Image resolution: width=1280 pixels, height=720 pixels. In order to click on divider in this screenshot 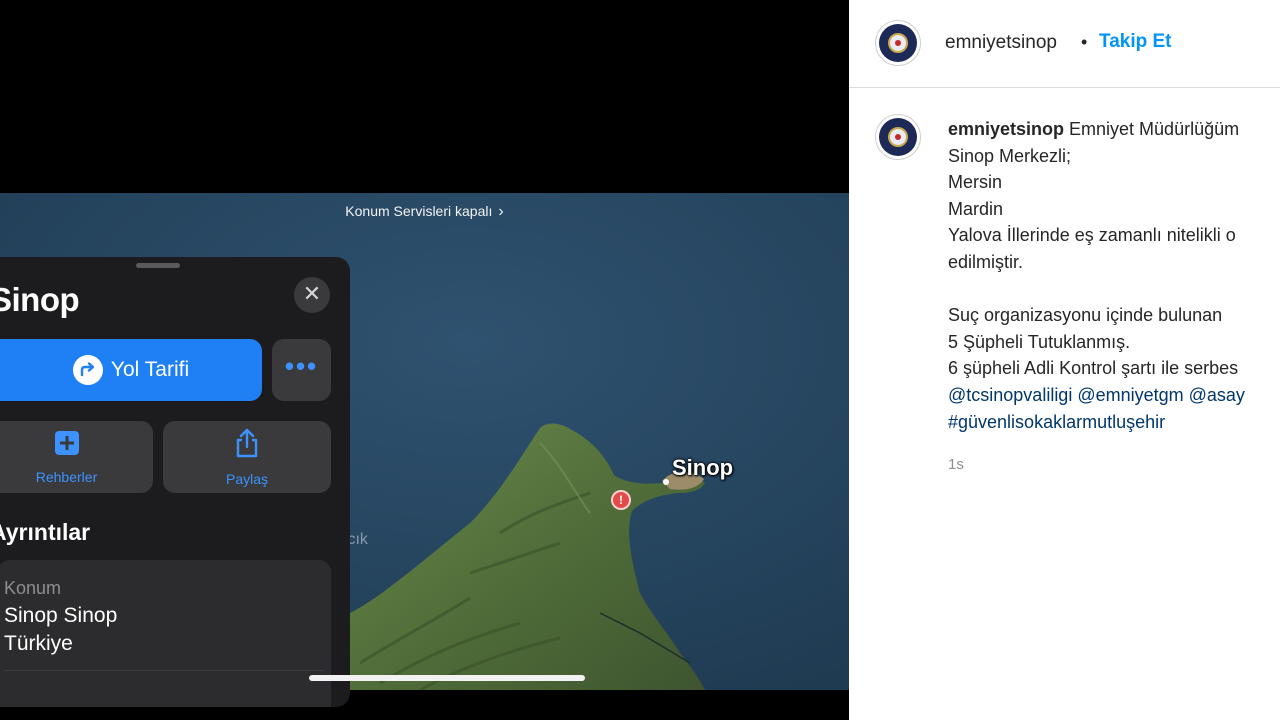, I will do `click(164, 670)`.